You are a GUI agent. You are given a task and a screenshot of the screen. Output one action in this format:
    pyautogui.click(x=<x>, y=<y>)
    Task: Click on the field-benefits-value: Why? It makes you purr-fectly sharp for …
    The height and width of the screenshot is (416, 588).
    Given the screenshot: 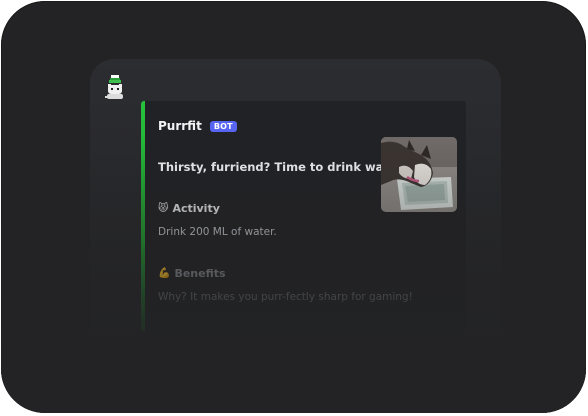 What is the action you would take?
    pyautogui.click(x=285, y=297)
    